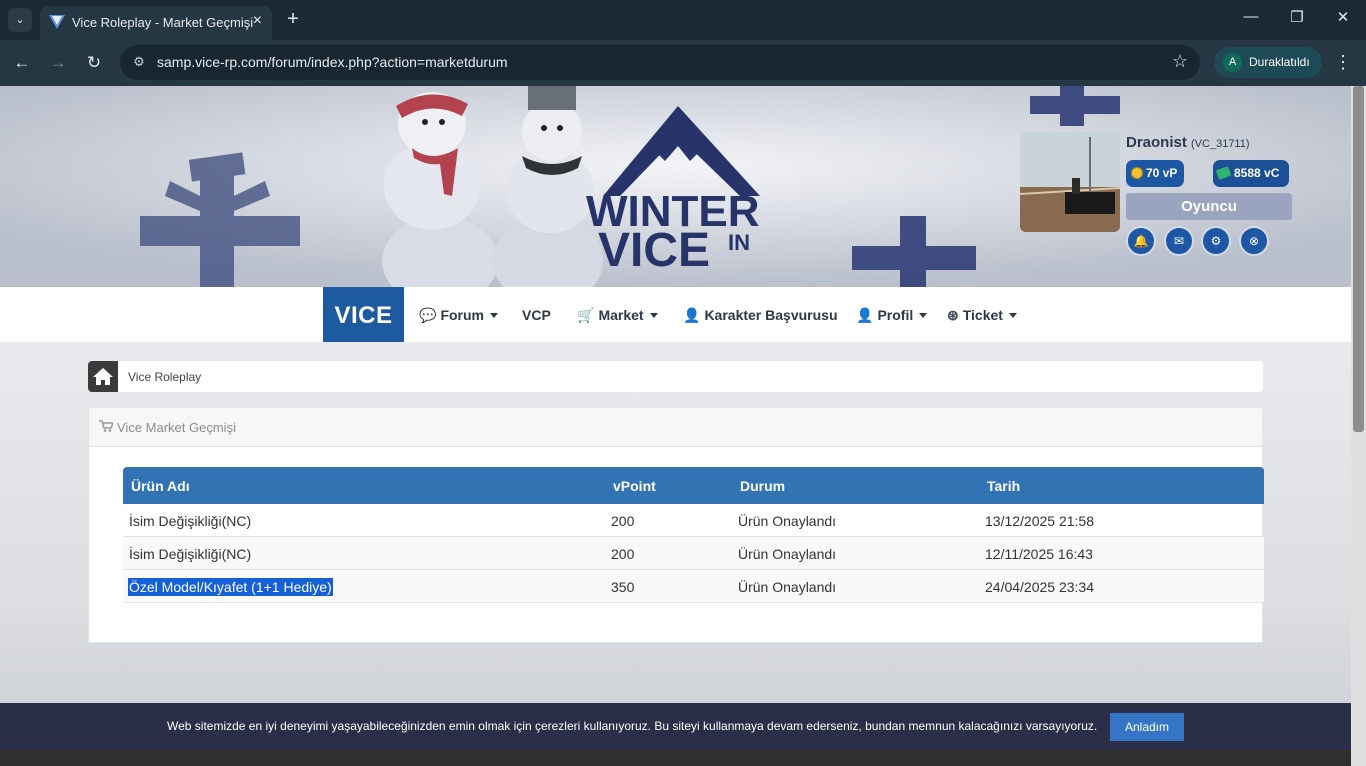 This screenshot has height=766, width=1366. Describe the element at coordinates (58, 63) in the screenshot. I see `forward-icon: →` at that location.